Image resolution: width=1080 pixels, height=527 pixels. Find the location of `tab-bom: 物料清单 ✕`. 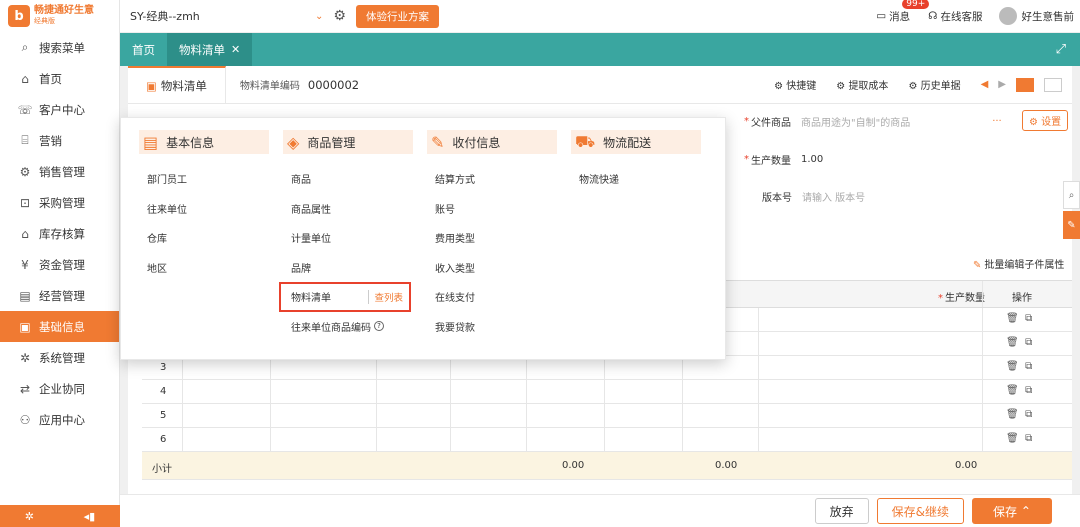

tab-bom: 物料清单 ✕ is located at coordinates (210, 49).